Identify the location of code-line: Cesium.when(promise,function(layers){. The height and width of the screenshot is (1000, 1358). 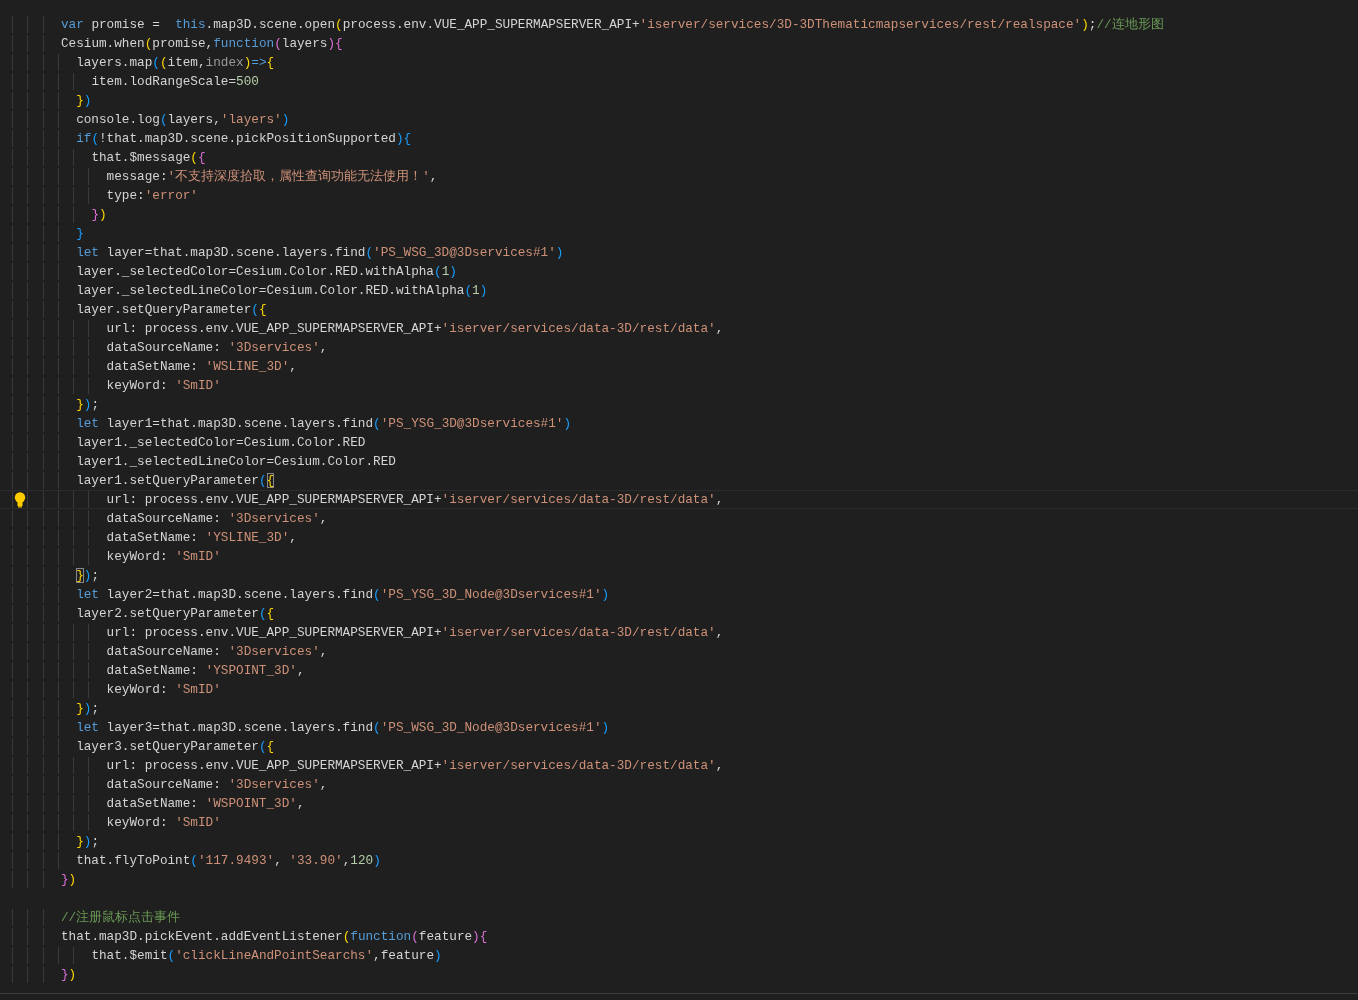
(201, 43).